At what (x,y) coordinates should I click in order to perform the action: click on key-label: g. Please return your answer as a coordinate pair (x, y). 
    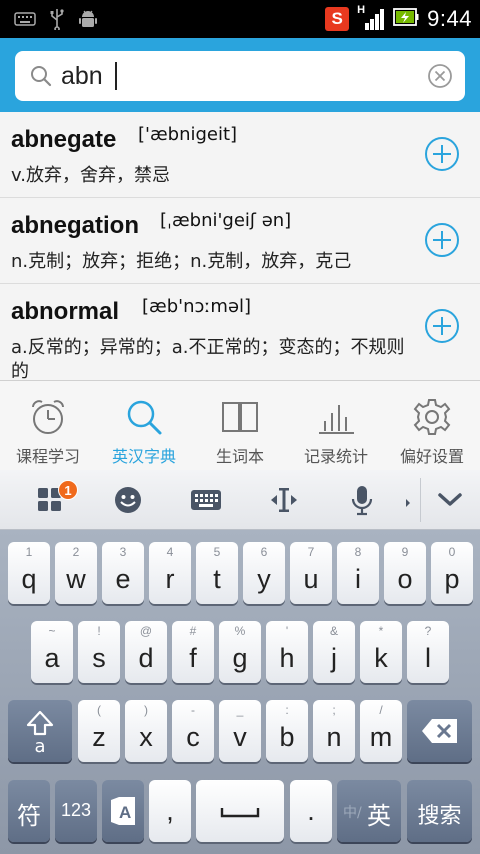
    Looking at the image, I should click on (240, 658).